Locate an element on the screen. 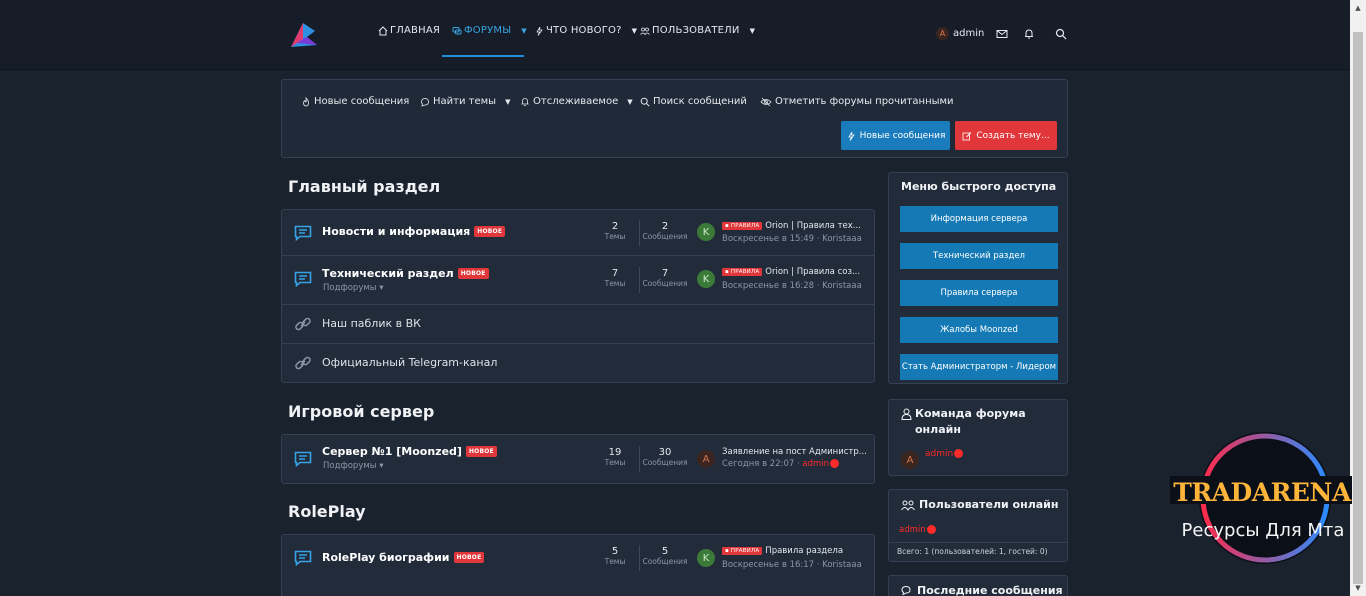  quick-access-title: Меню быстрого доступа is located at coordinates (979, 186).